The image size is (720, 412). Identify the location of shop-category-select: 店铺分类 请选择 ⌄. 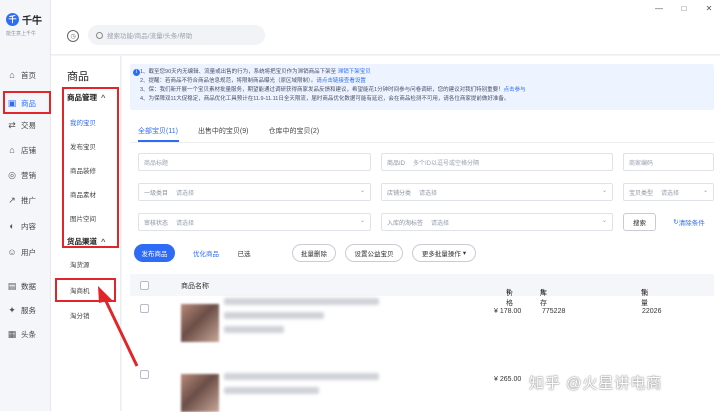
(497, 192).